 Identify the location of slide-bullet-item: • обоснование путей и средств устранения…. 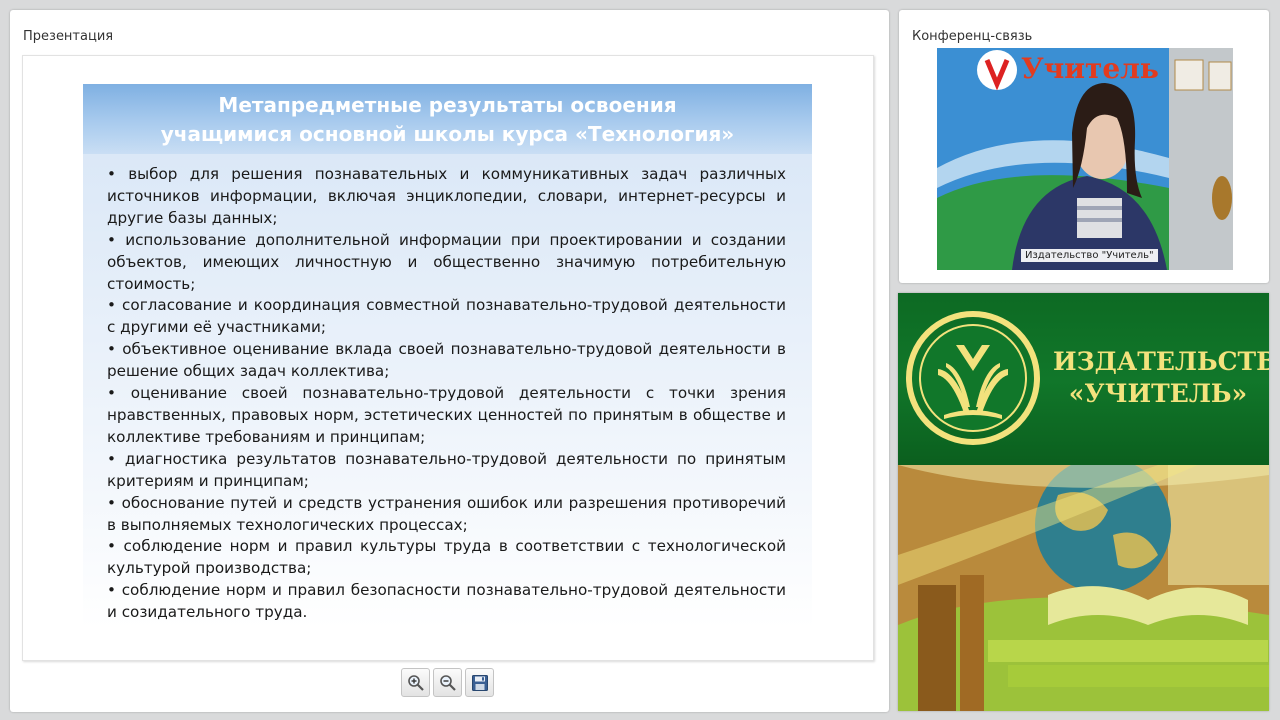
(446, 513).